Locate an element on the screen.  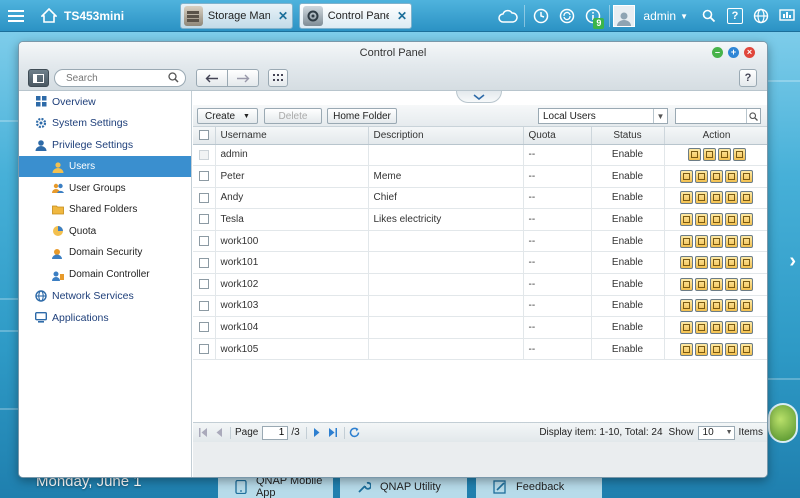
table-row: Peter Meme -- Enable is located at coordinates (480, 176).